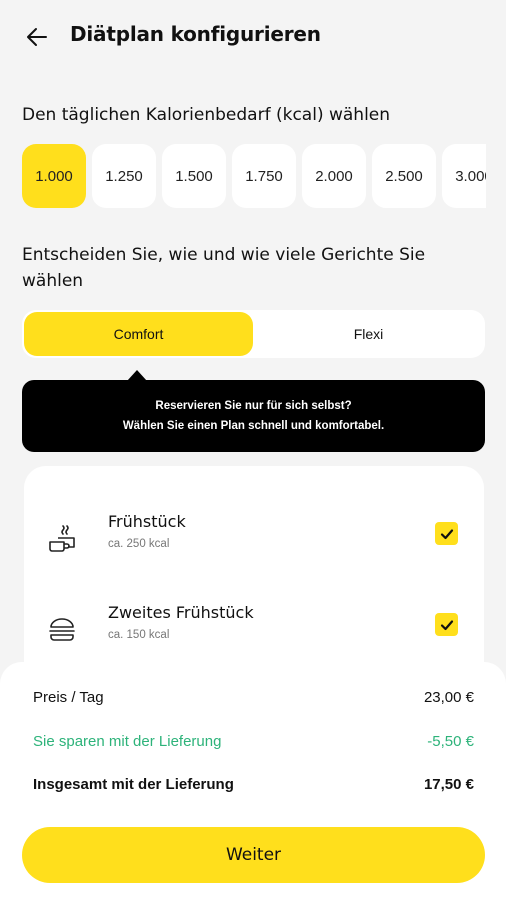 Image resolution: width=506 pixels, height=900 pixels. Describe the element at coordinates (147, 521) in the screenshot. I see `meal-name: Frühstück` at that location.